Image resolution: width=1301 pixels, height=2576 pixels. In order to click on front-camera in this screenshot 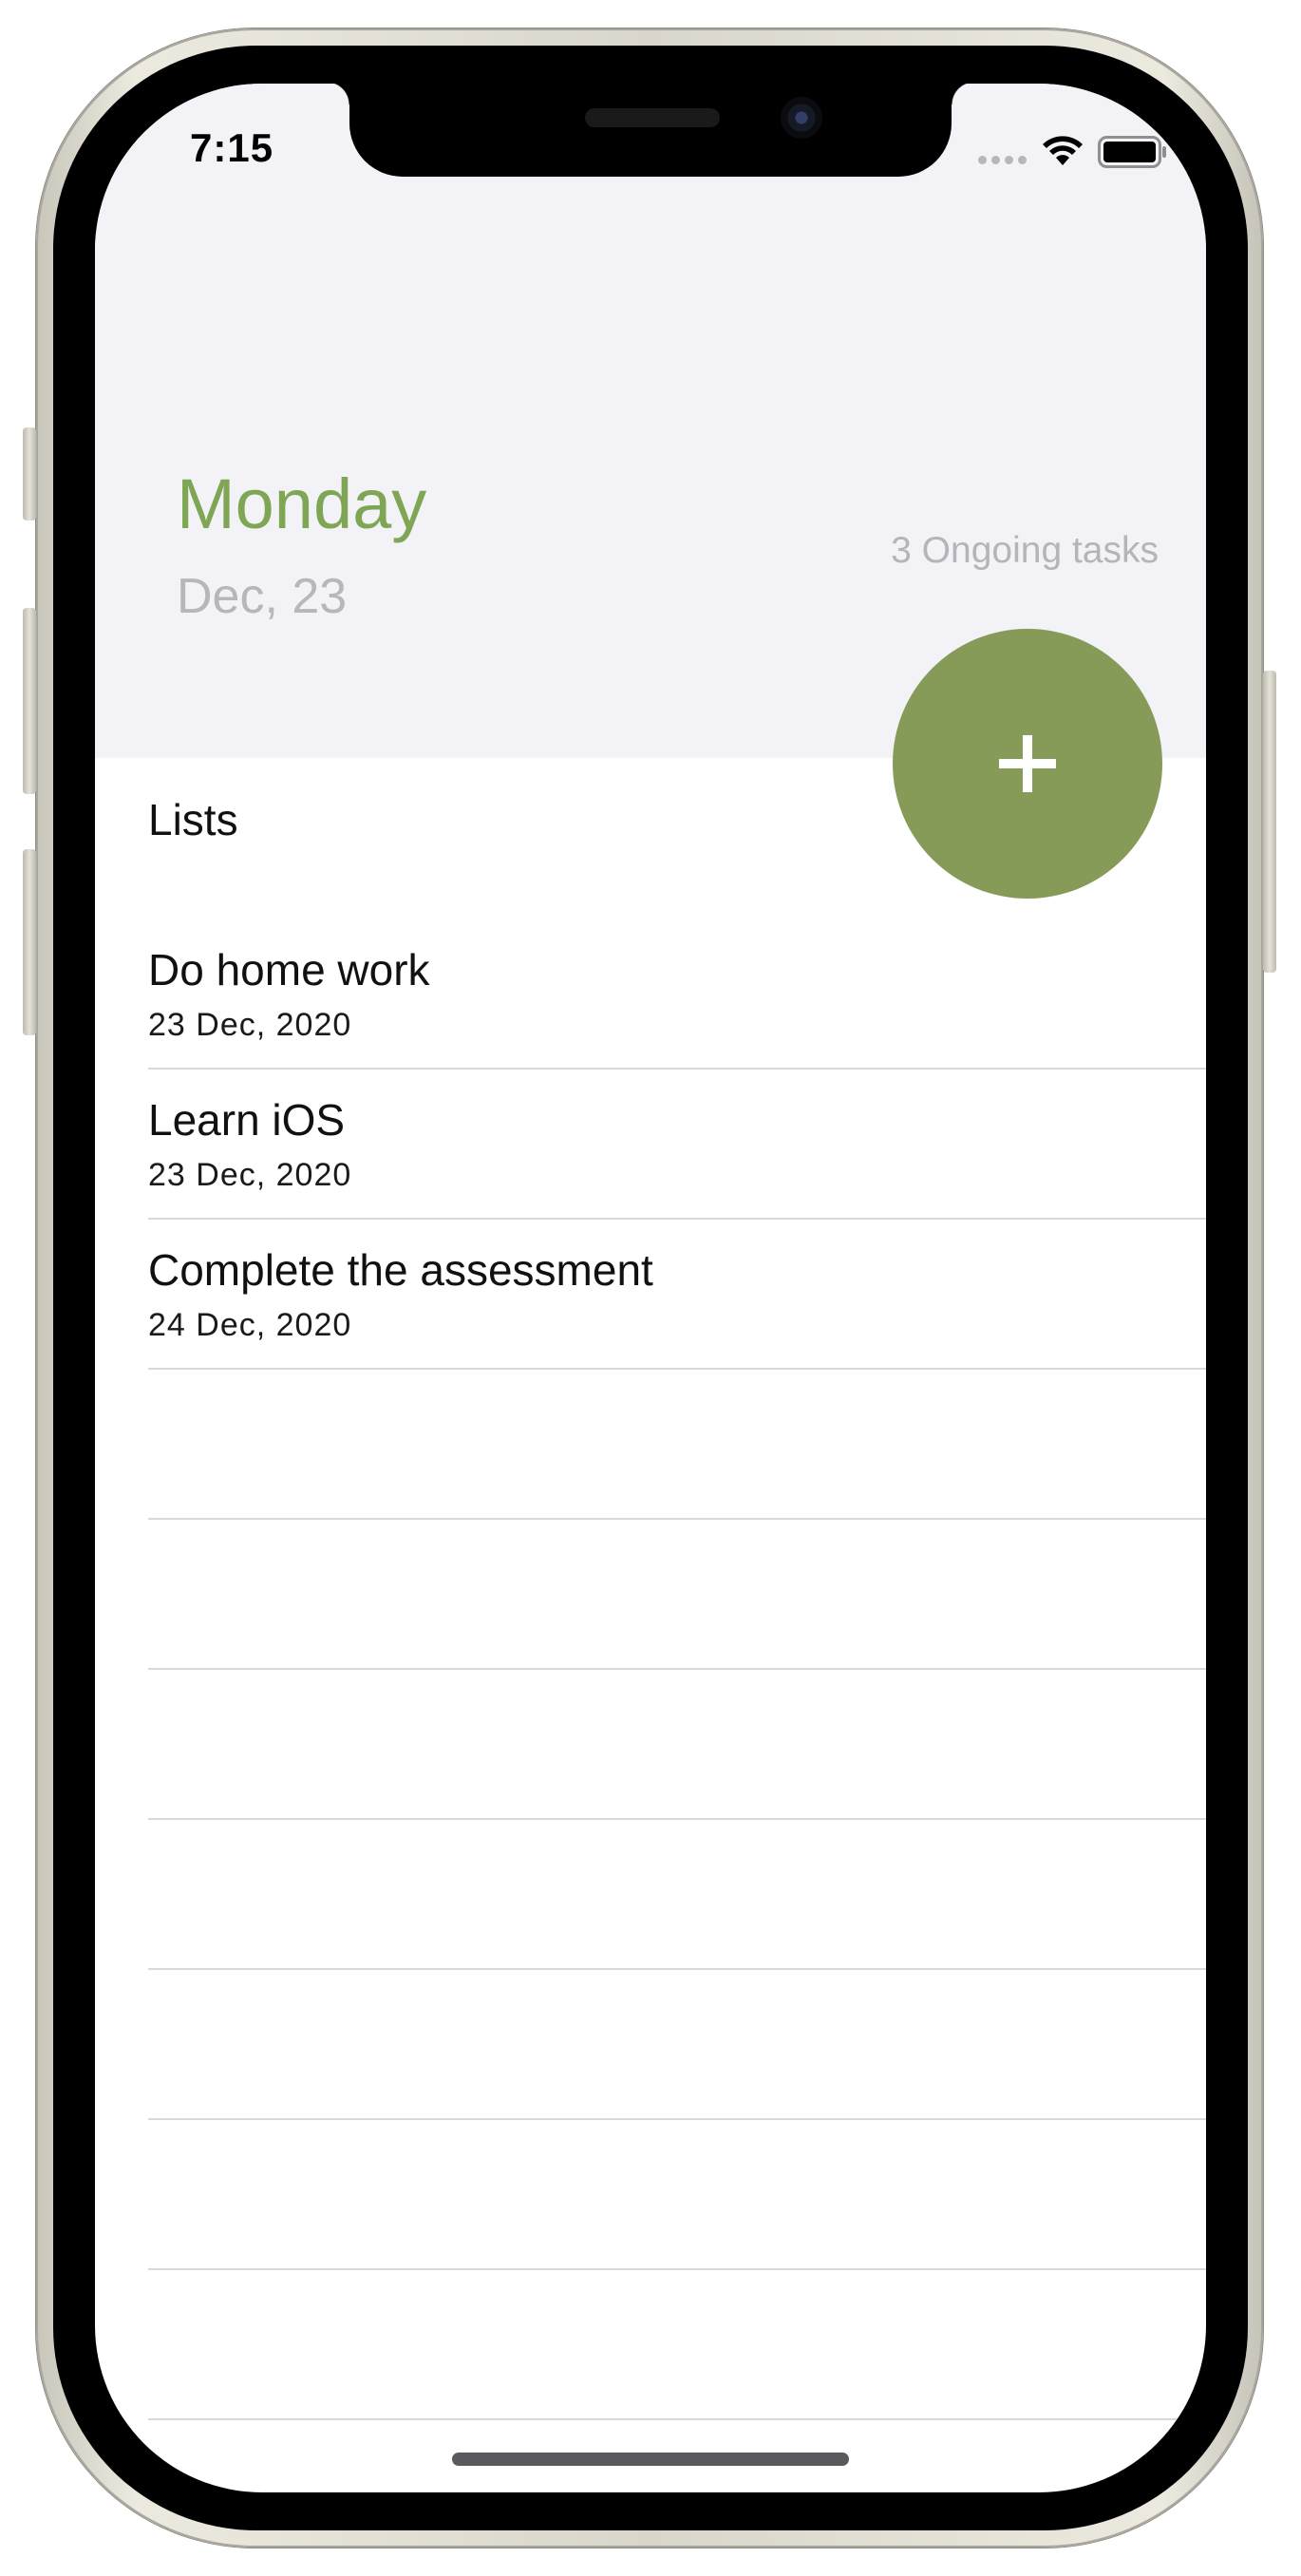, I will do `click(801, 118)`.